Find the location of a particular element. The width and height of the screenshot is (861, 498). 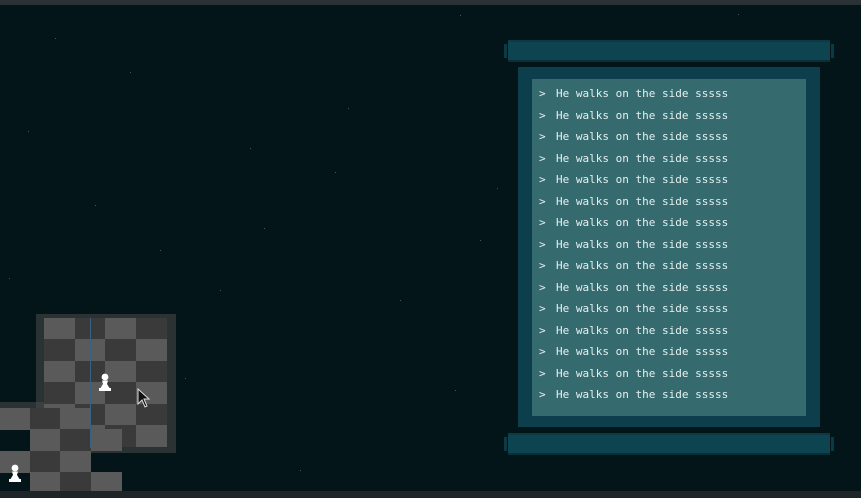

white-pawn-1-icon is located at coordinates (105, 382).